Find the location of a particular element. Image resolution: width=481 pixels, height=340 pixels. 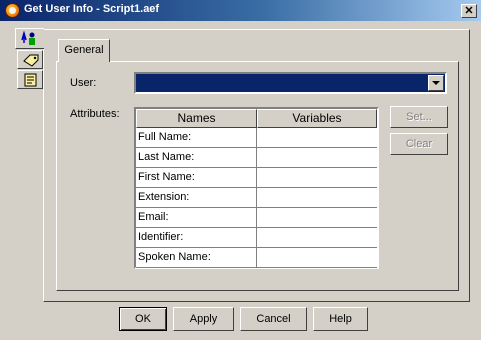

table-row: First Name: is located at coordinates (256, 178).